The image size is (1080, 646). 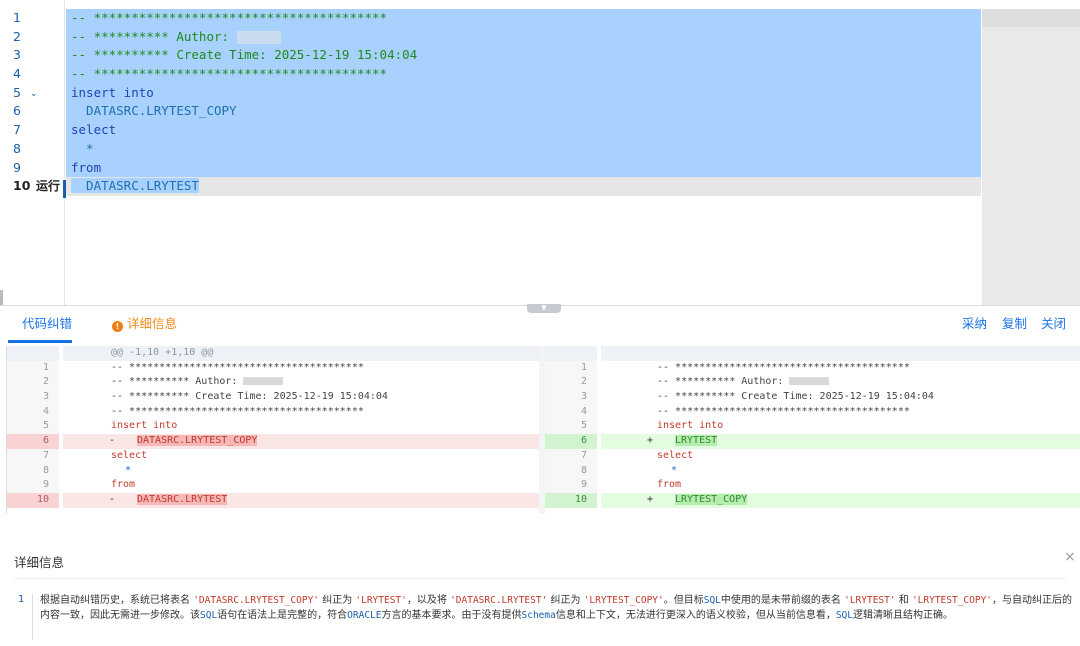 What do you see at coordinates (144, 426) in the screenshot?
I see `diff-line-text: insert into` at bounding box center [144, 426].